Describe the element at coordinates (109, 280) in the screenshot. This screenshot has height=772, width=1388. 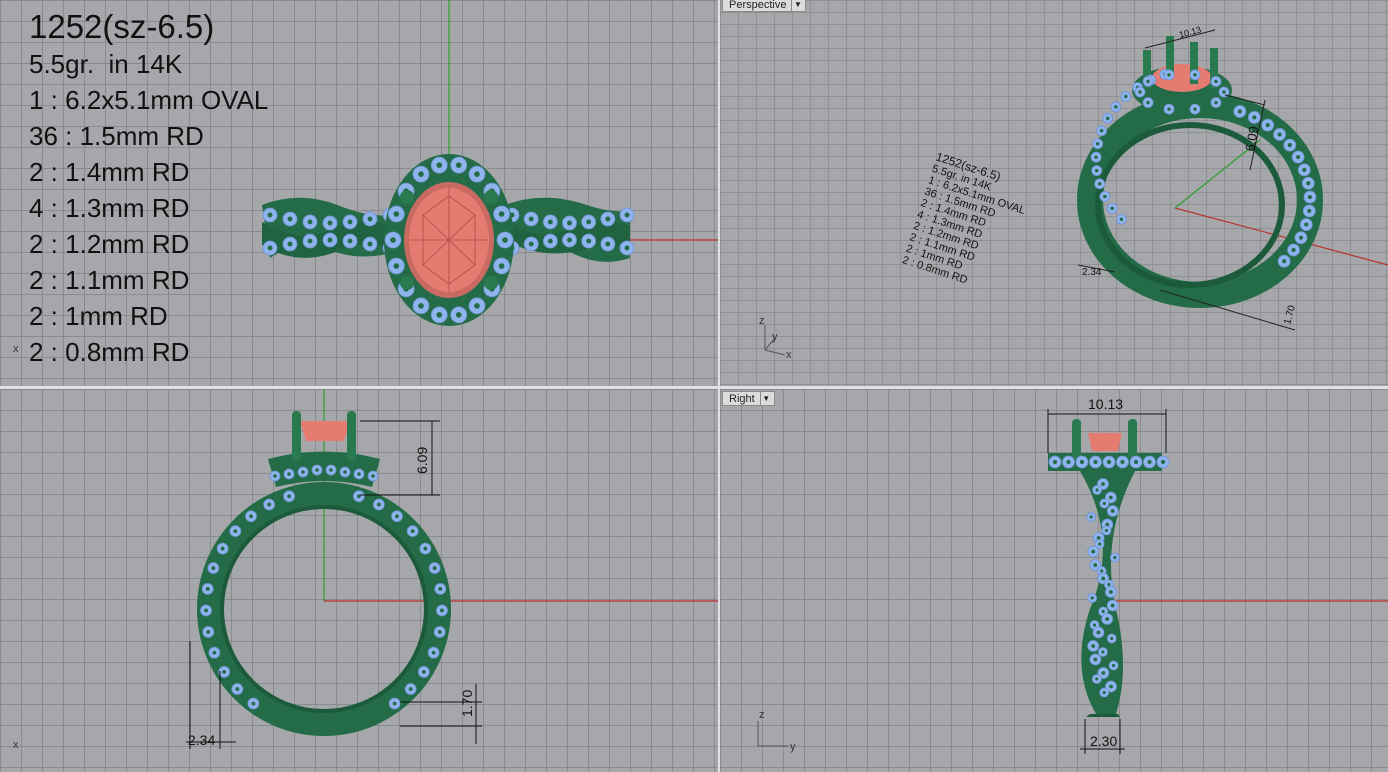
I see `spec-line-stone-6: 2 : 1.1mm RD` at that location.